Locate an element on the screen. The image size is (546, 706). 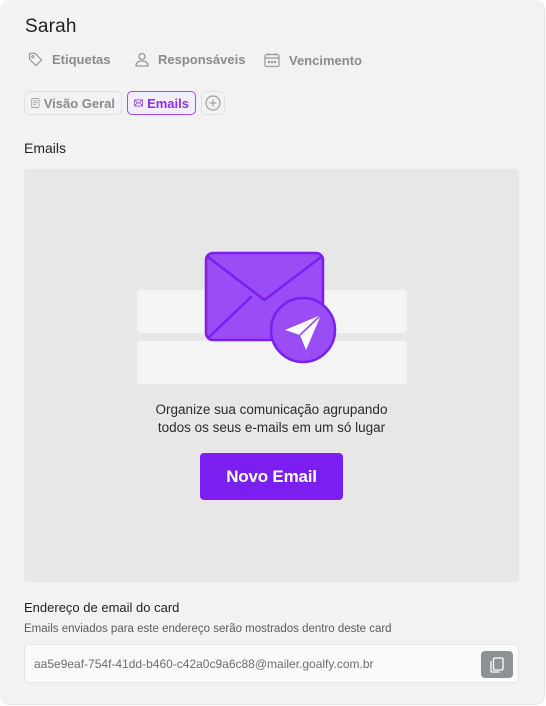
tags-label: Etiquetas is located at coordinates (81, 59).